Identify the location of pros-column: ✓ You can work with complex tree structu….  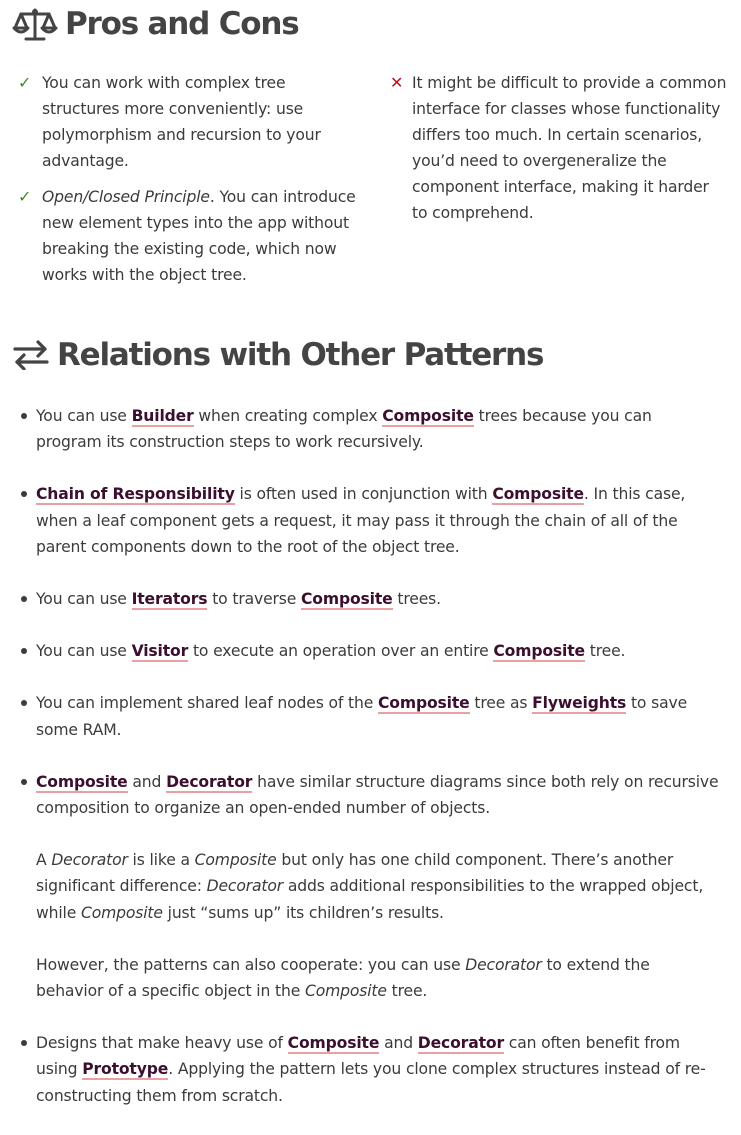
(187, 184).